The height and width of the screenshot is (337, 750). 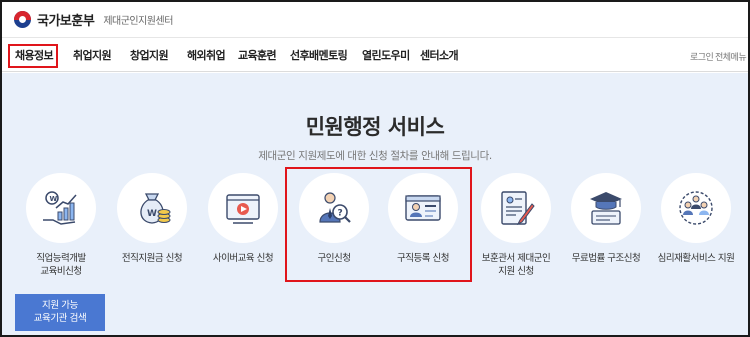 I want to click on service-item-free-legal-aid: 무료법률 구조신청, so click(x=606, y=219).